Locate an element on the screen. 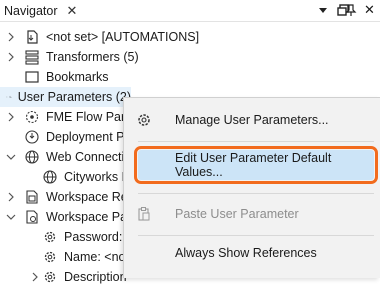  menu-item-paste-user-parameter: Paste User Parameter is located at coordinates (252, 214).